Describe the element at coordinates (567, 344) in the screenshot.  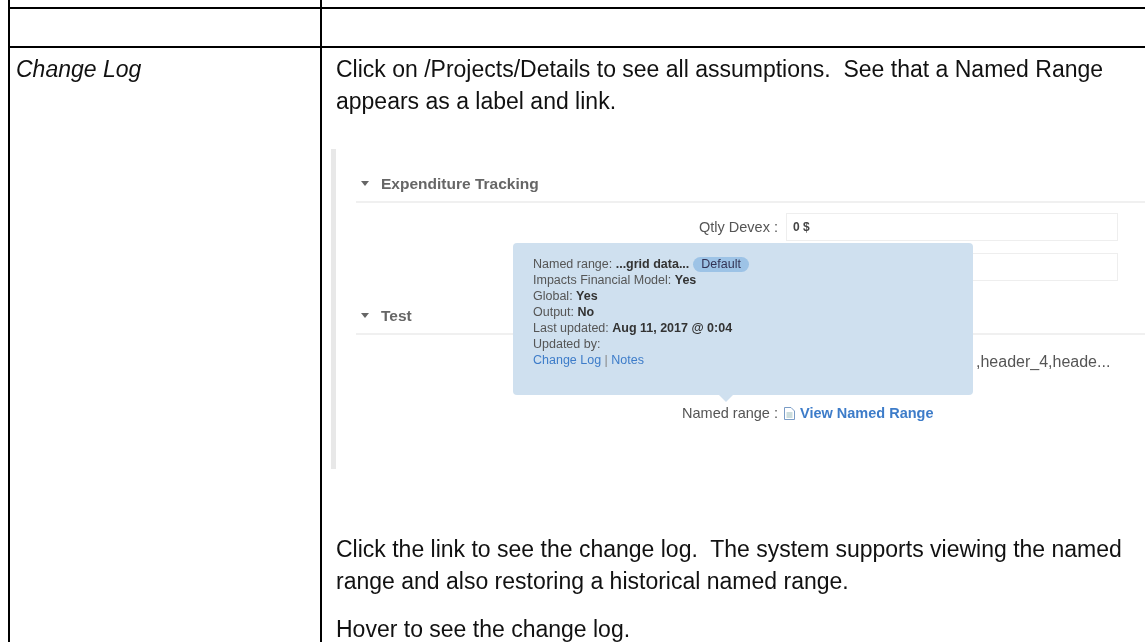
I see `tooltip-line: Updated by:` at that location.